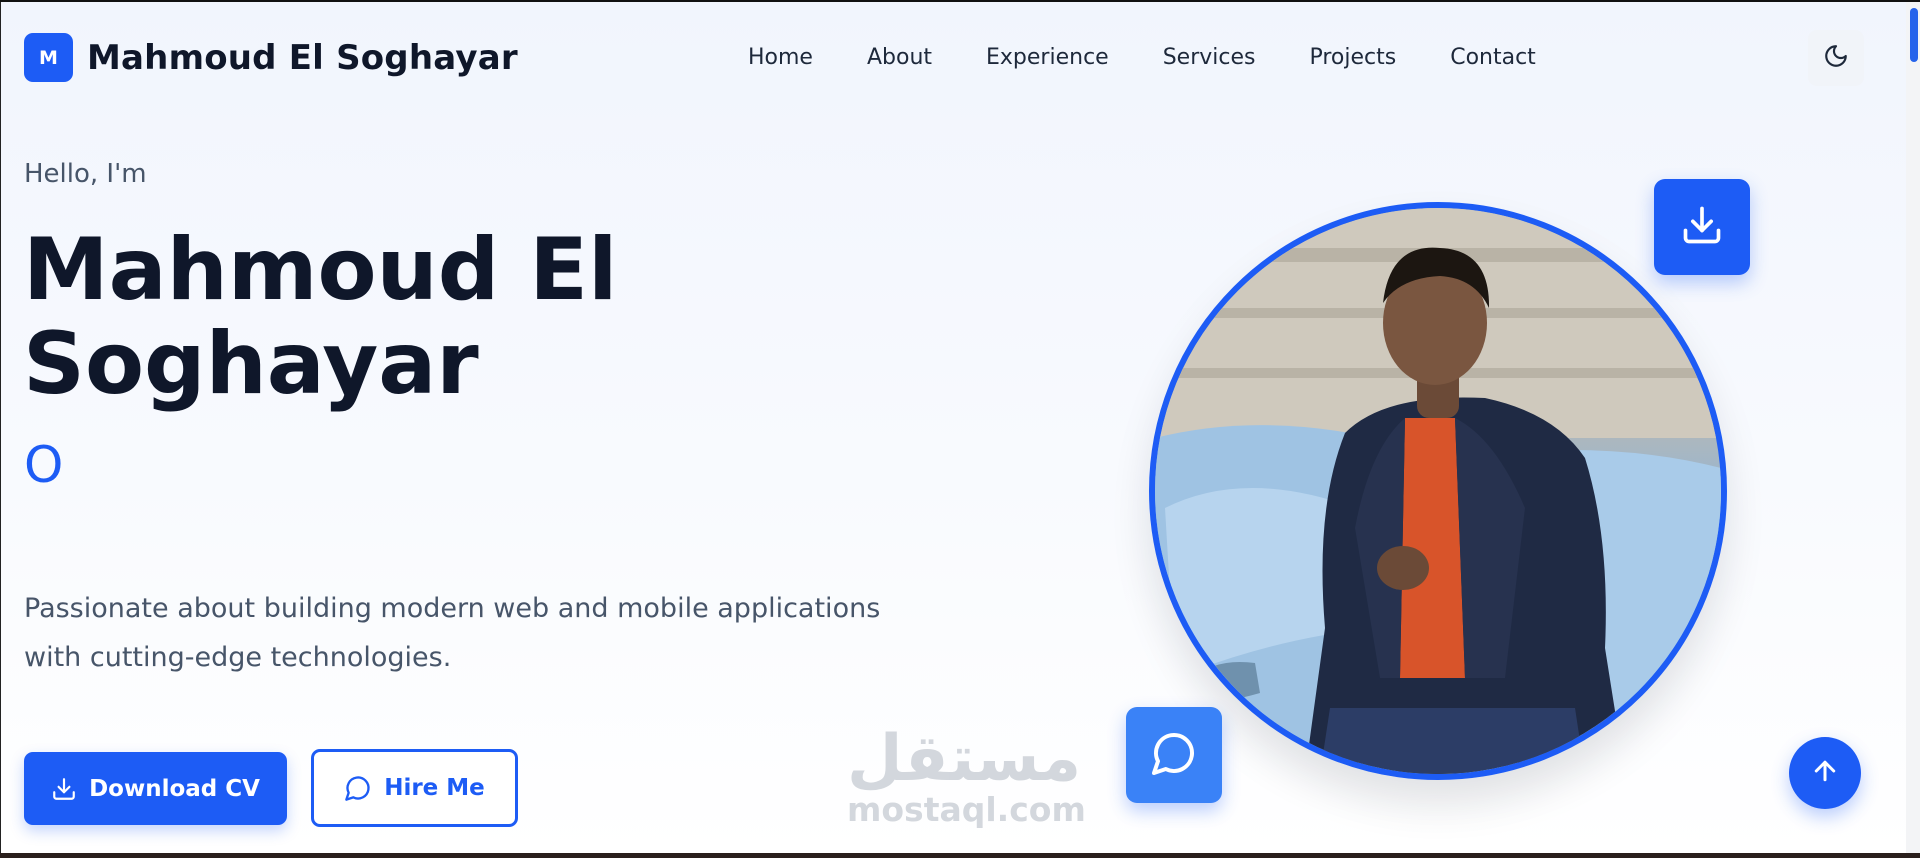  Describe the element at coordinates (1047, 57) in the screenshot. I see `nav-experience: Experience` at that location.